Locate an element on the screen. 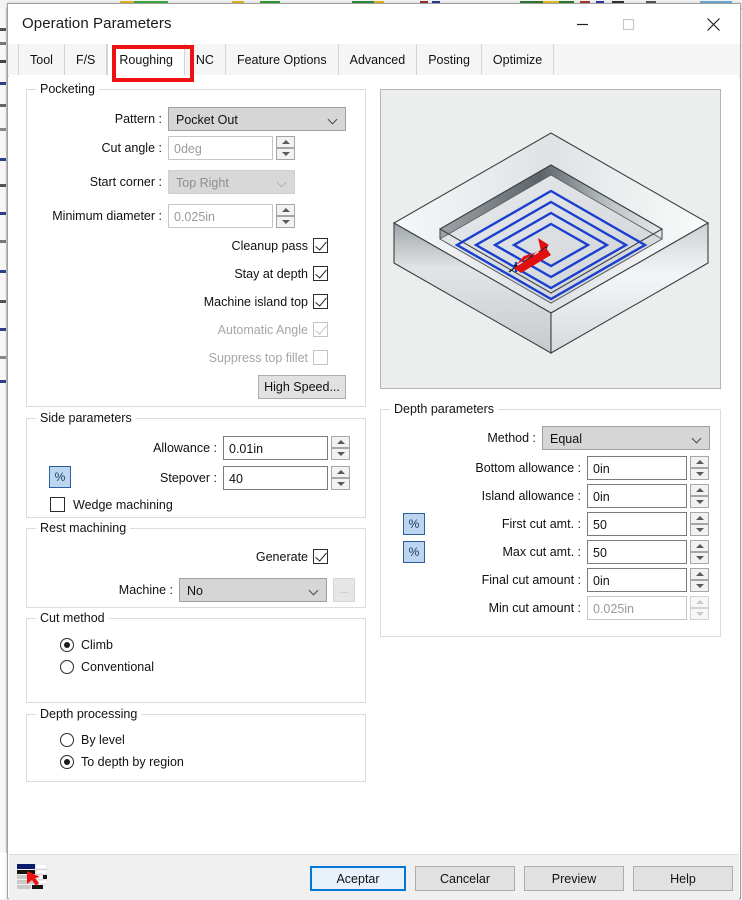  depth-processing-legend: Depth processing is located at coordinates (89, 714).